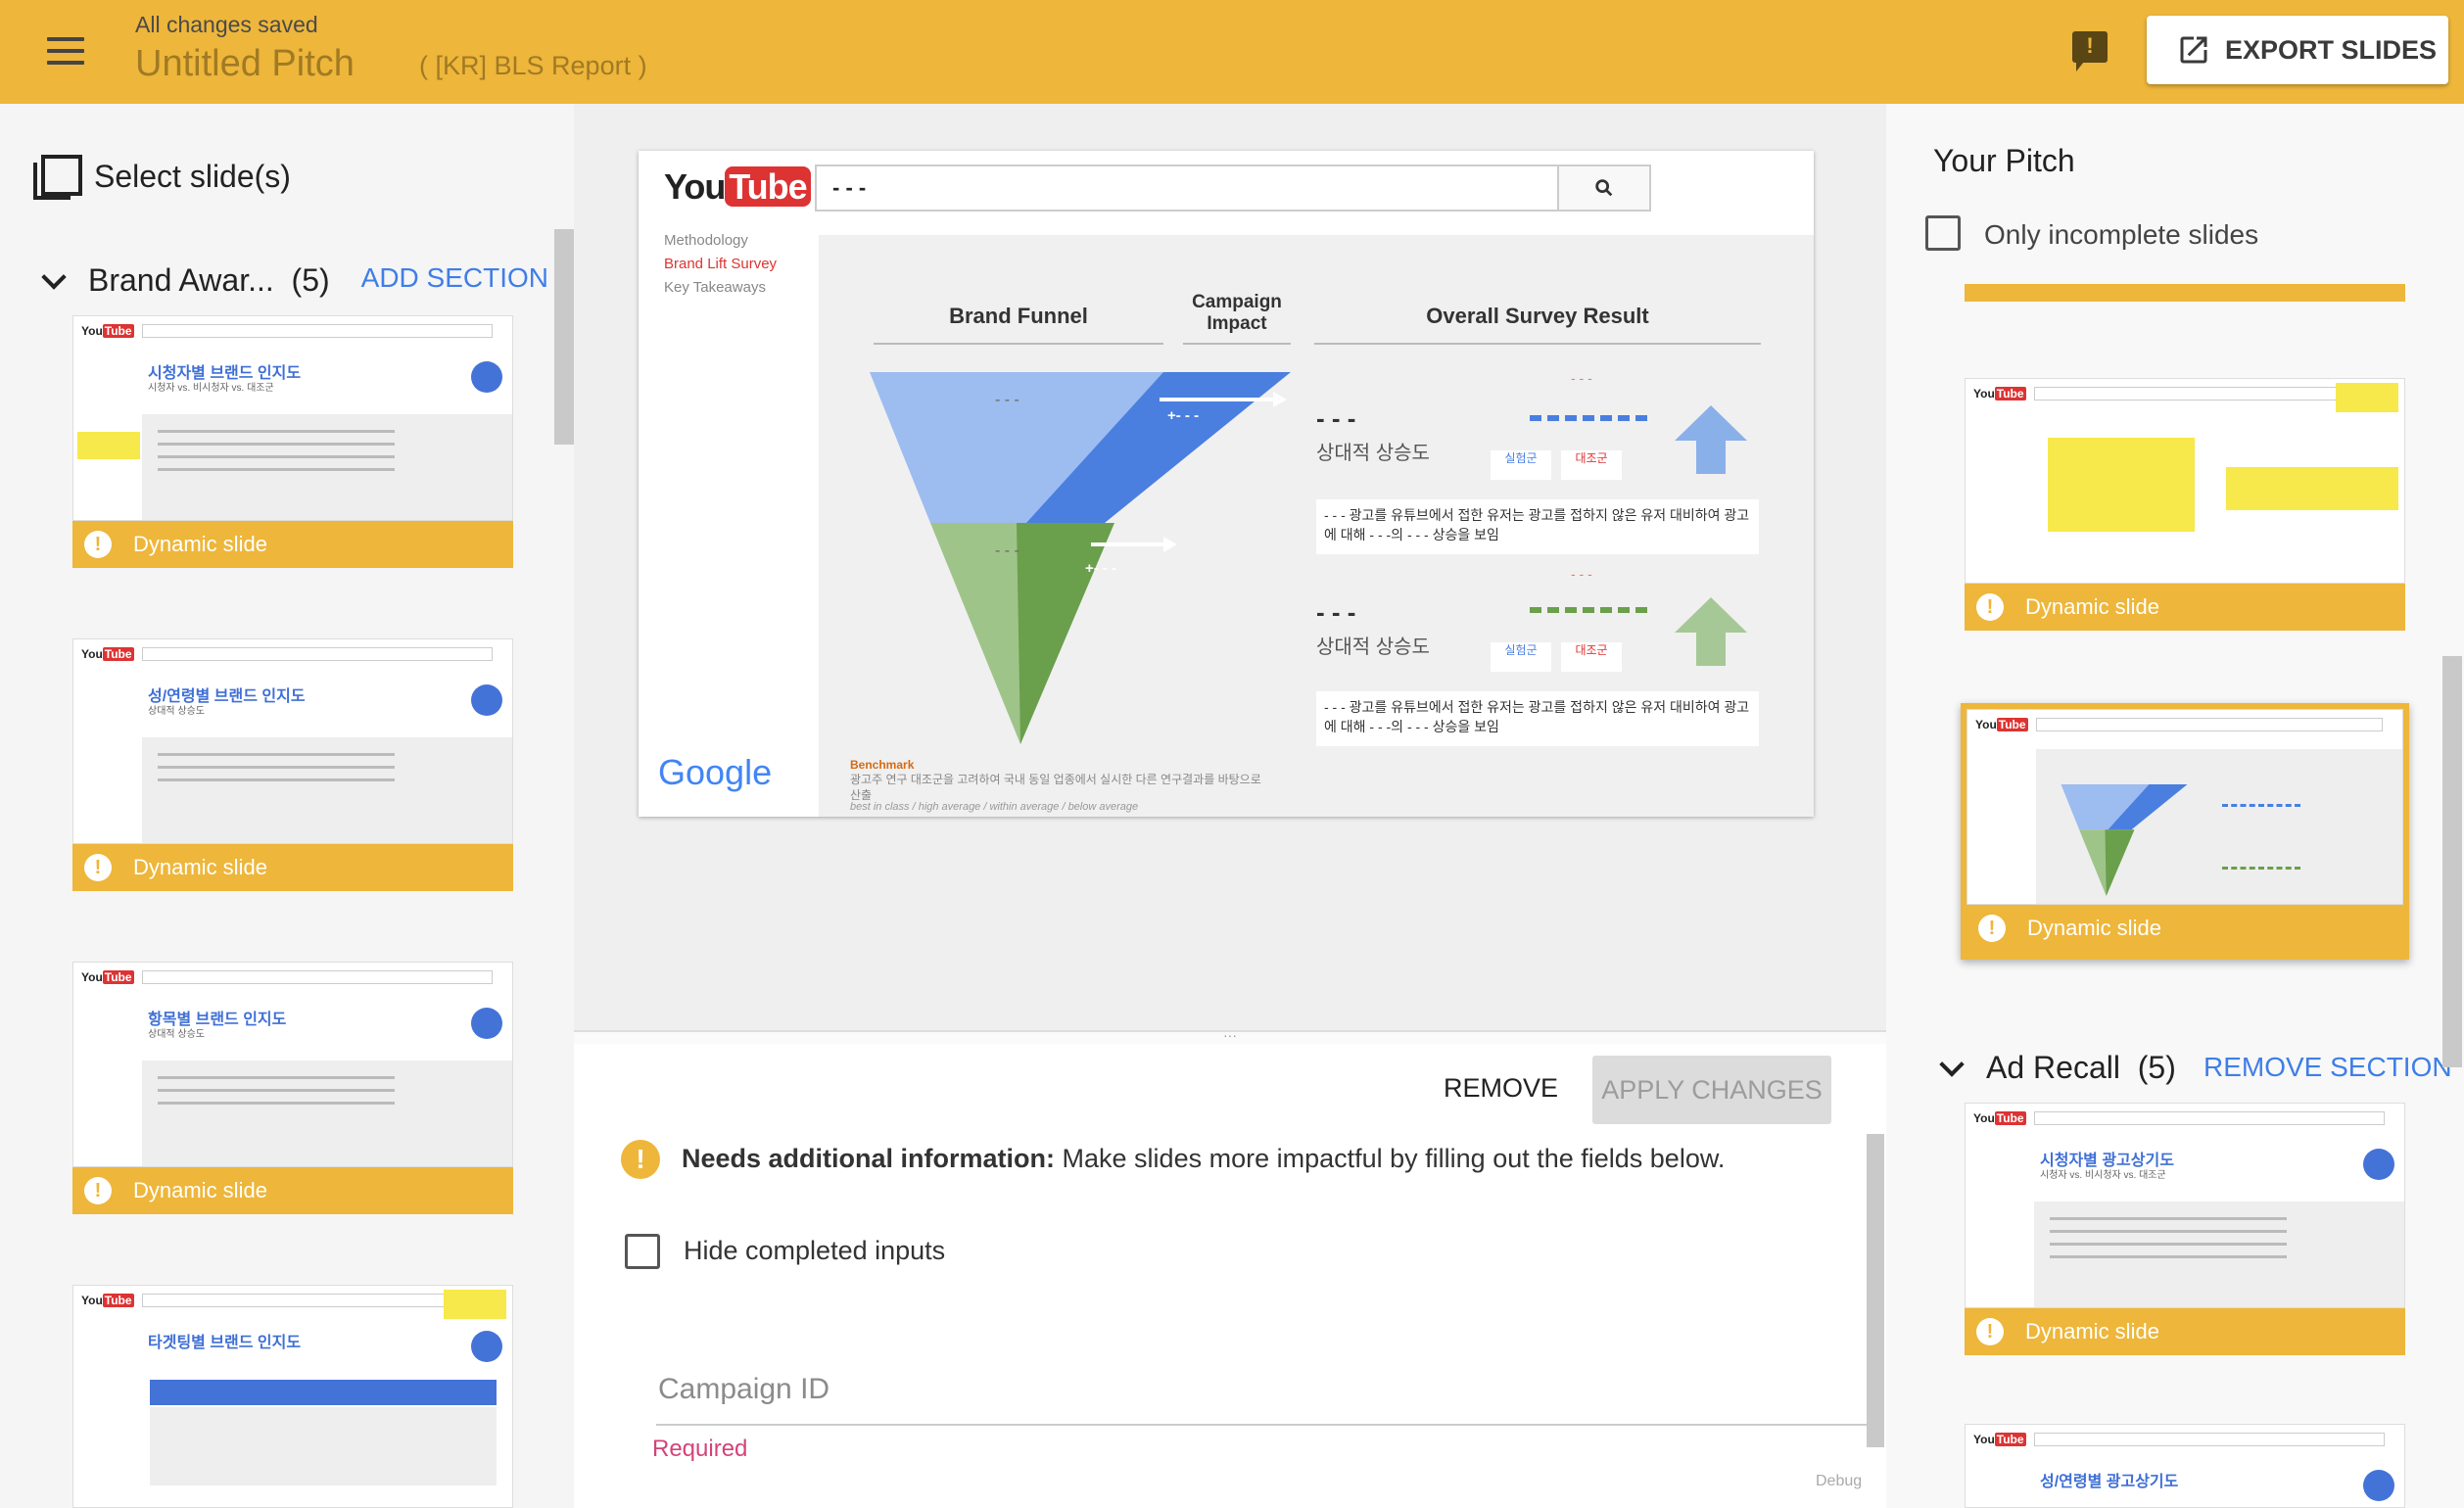  What do you see at coordinates (162, 177) in the screenshot?
I see `select-slides-toggle: Select slide(s)` at bounding box center [162, 177].